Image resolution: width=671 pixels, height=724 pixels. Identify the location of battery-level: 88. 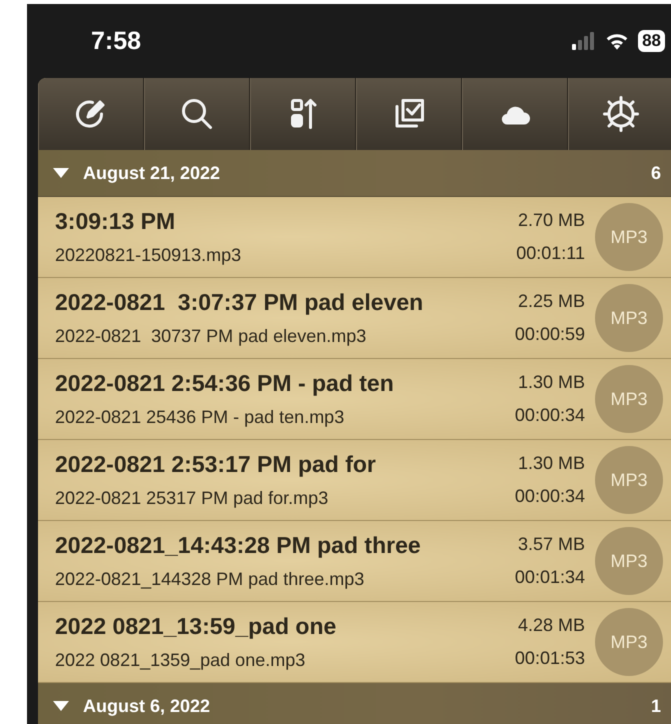
(651, 41).